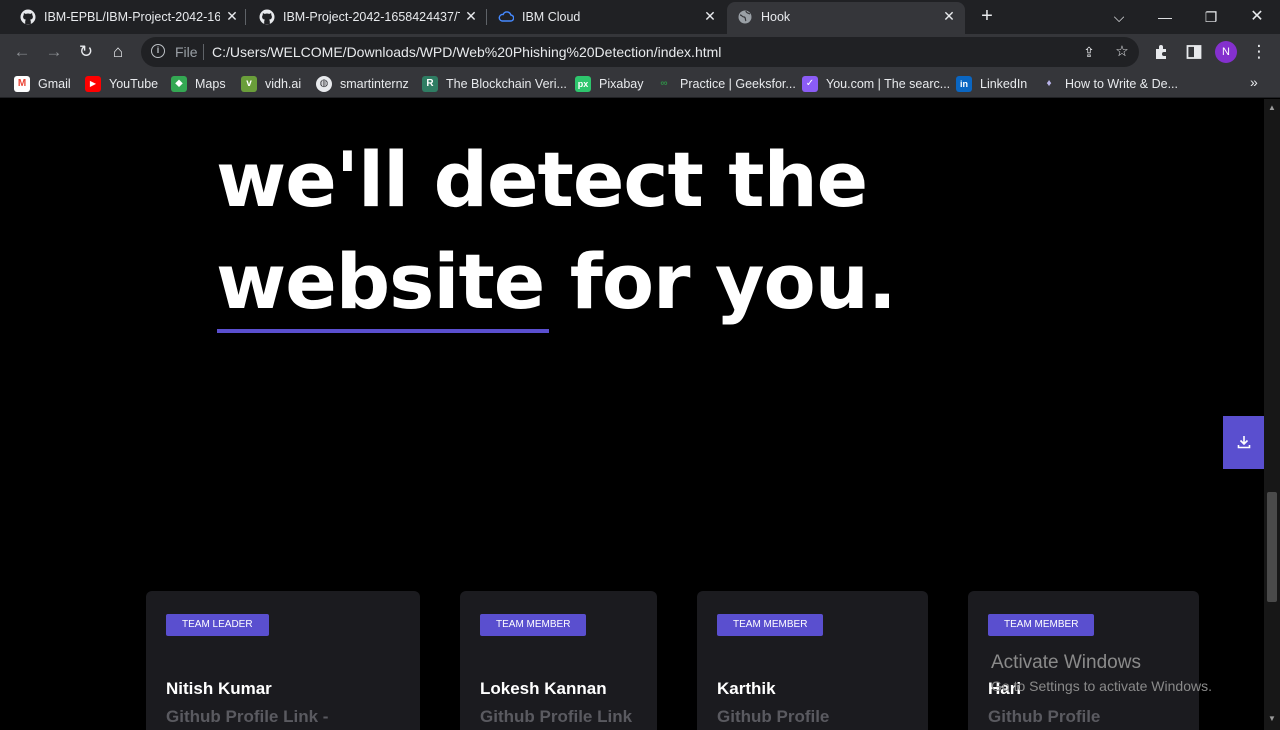 This screenshot has height=730, width=1280. I want to click on blockchain-icon: R, so click(430, 84).